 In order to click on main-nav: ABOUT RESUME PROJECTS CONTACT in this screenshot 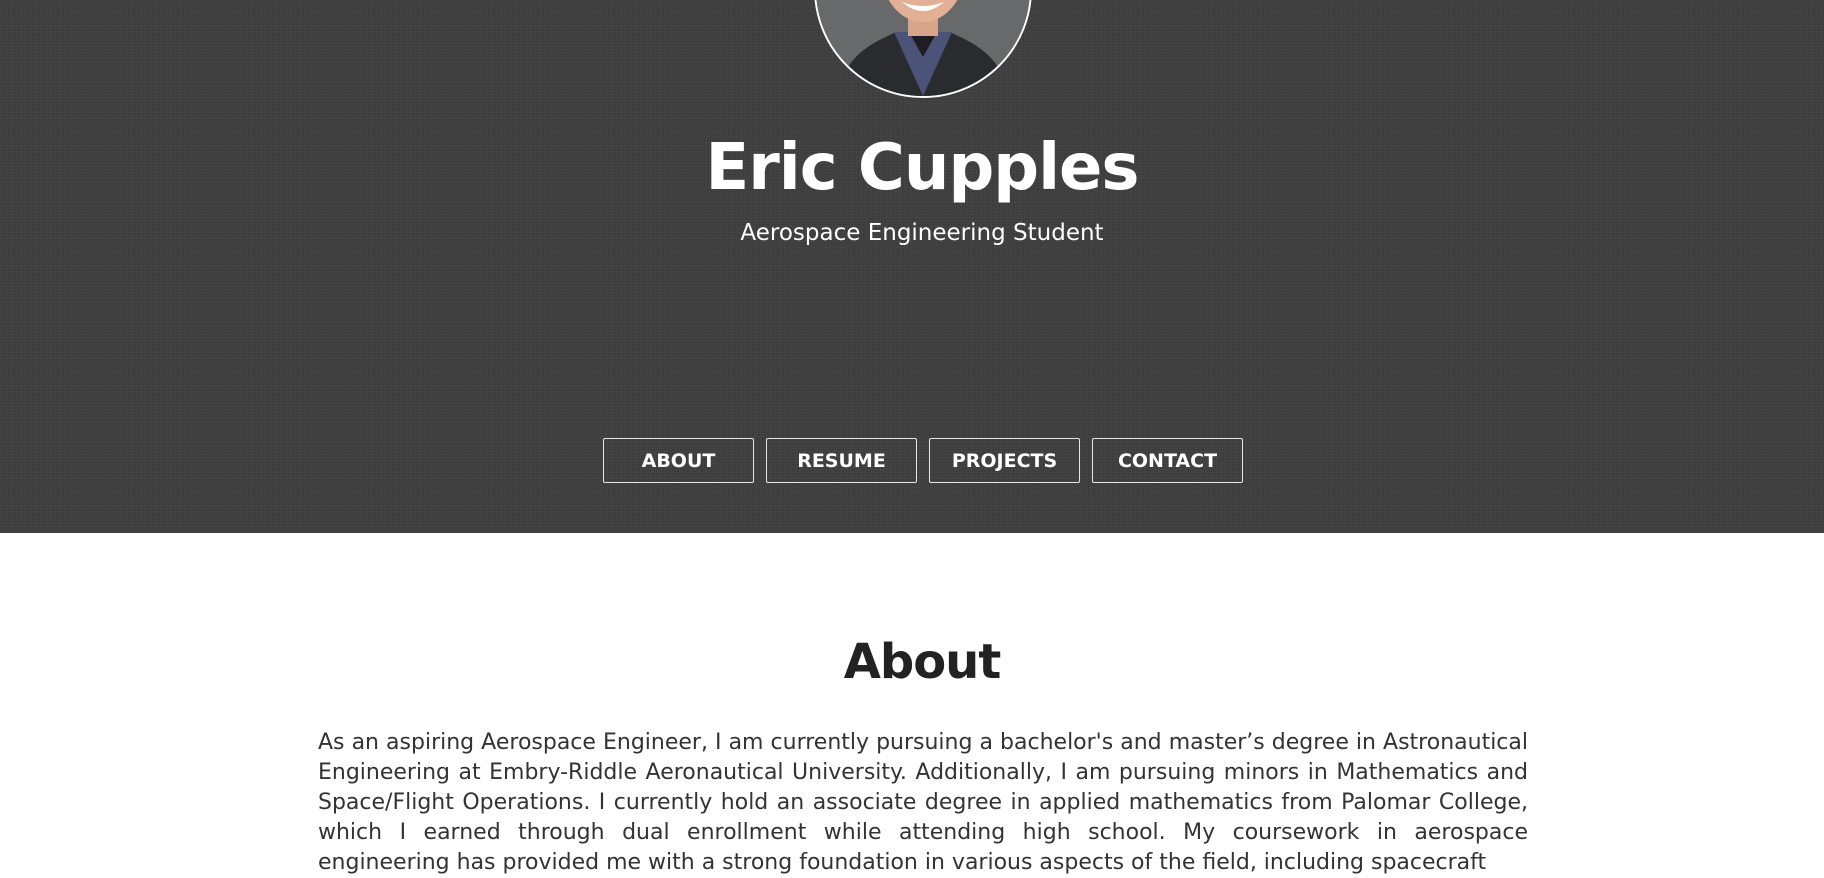, I will do `click(923, 460)`.